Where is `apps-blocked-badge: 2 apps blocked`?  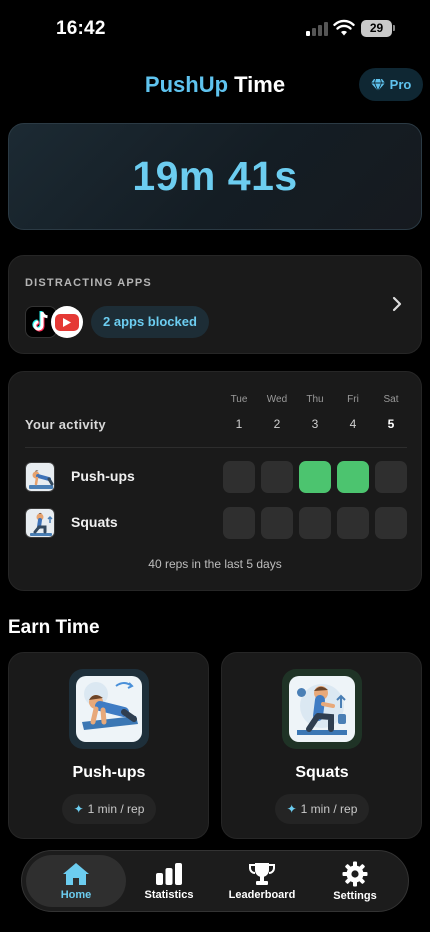
apps-blocked-badge: 2 apps blocked is located at coordinates (150, 322).